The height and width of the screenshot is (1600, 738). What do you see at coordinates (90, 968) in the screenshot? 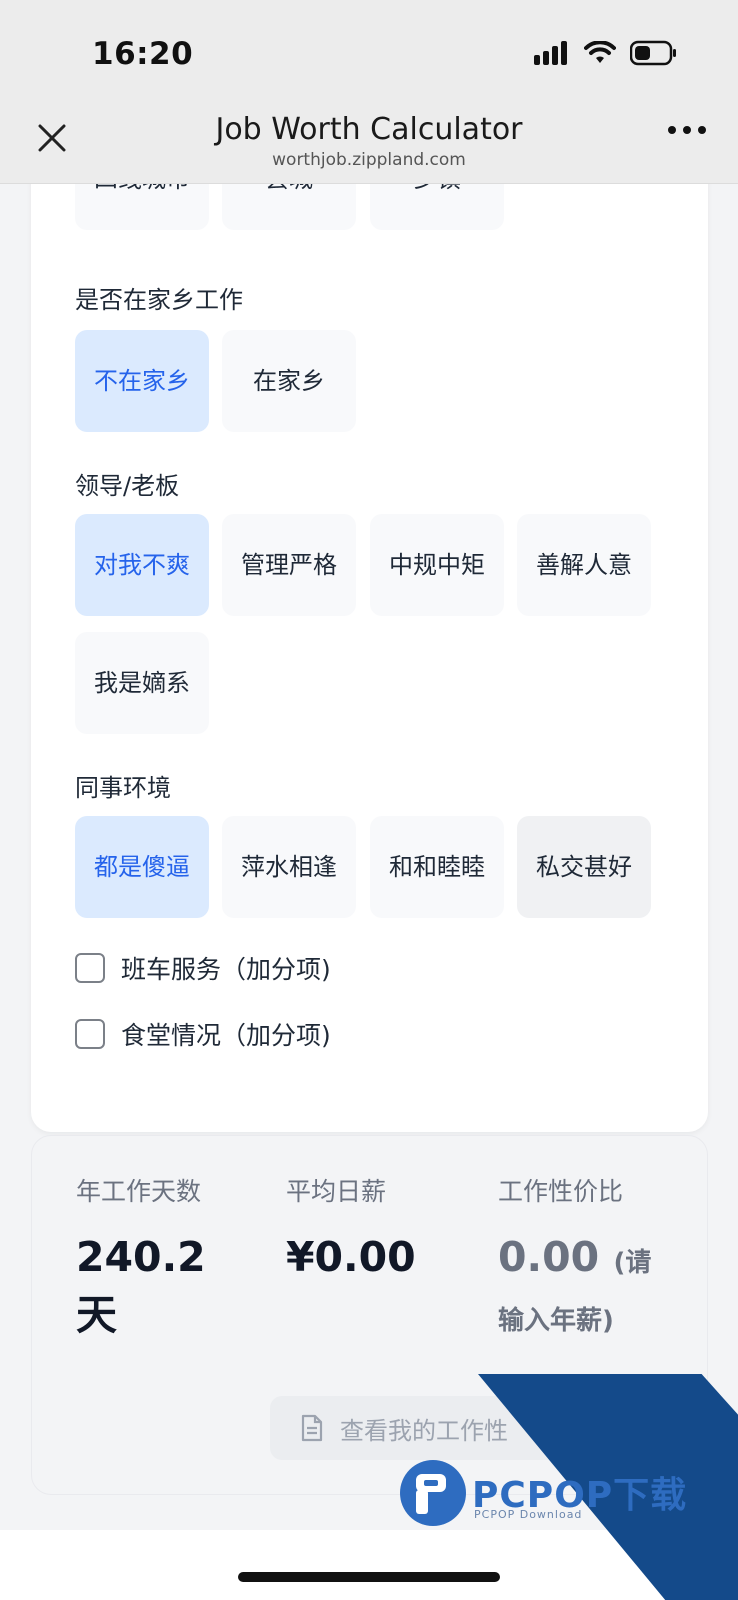
I see `shuttle-checkbox` at bounding box center [90, 968].